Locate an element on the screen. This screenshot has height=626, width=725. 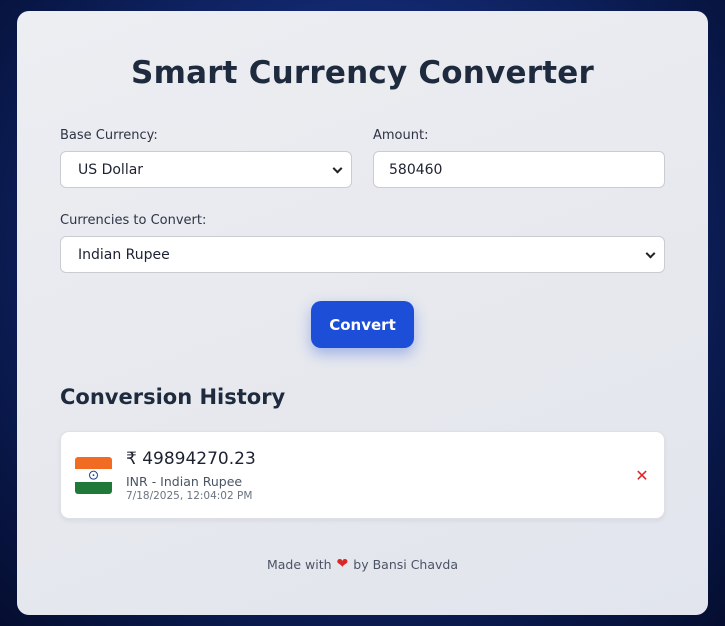
convert-button: Convert is located at coordinates (362, 324).